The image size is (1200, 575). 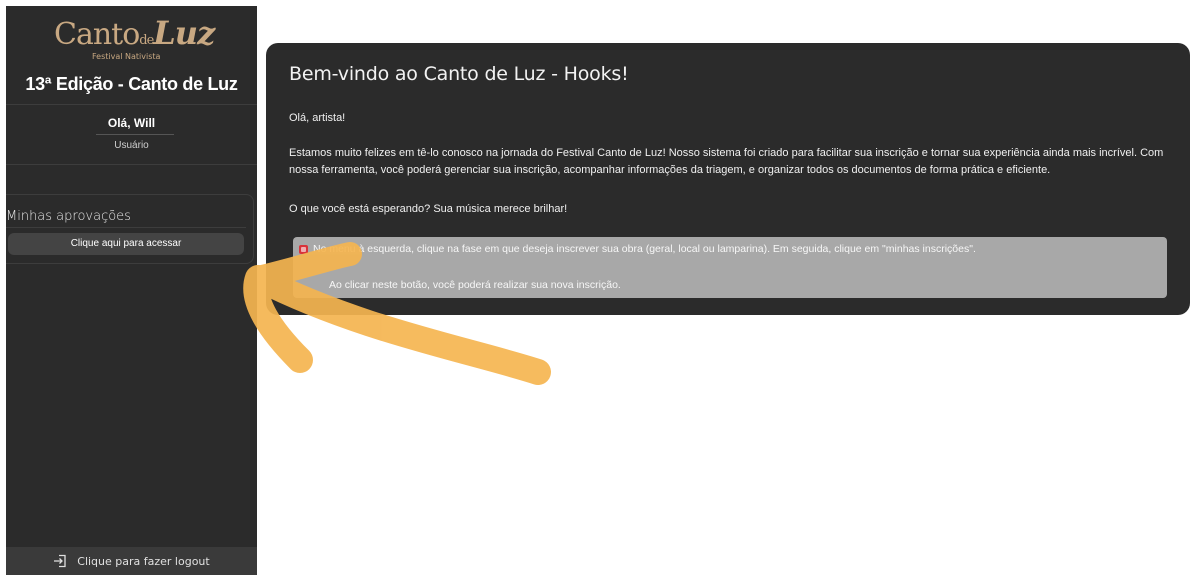 What do you see at coordinates (135, 134) in the screenshot?
I see `greeting-underline` at bounding box center [135, 134].